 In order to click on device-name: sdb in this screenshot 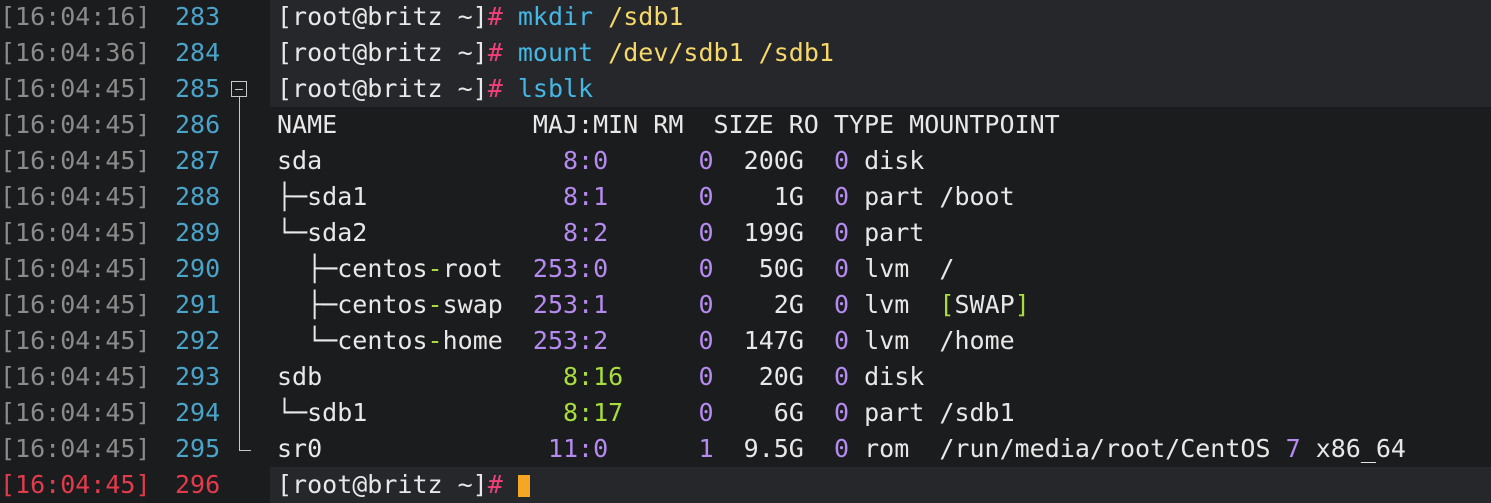, I will do `click(300, 376)`.